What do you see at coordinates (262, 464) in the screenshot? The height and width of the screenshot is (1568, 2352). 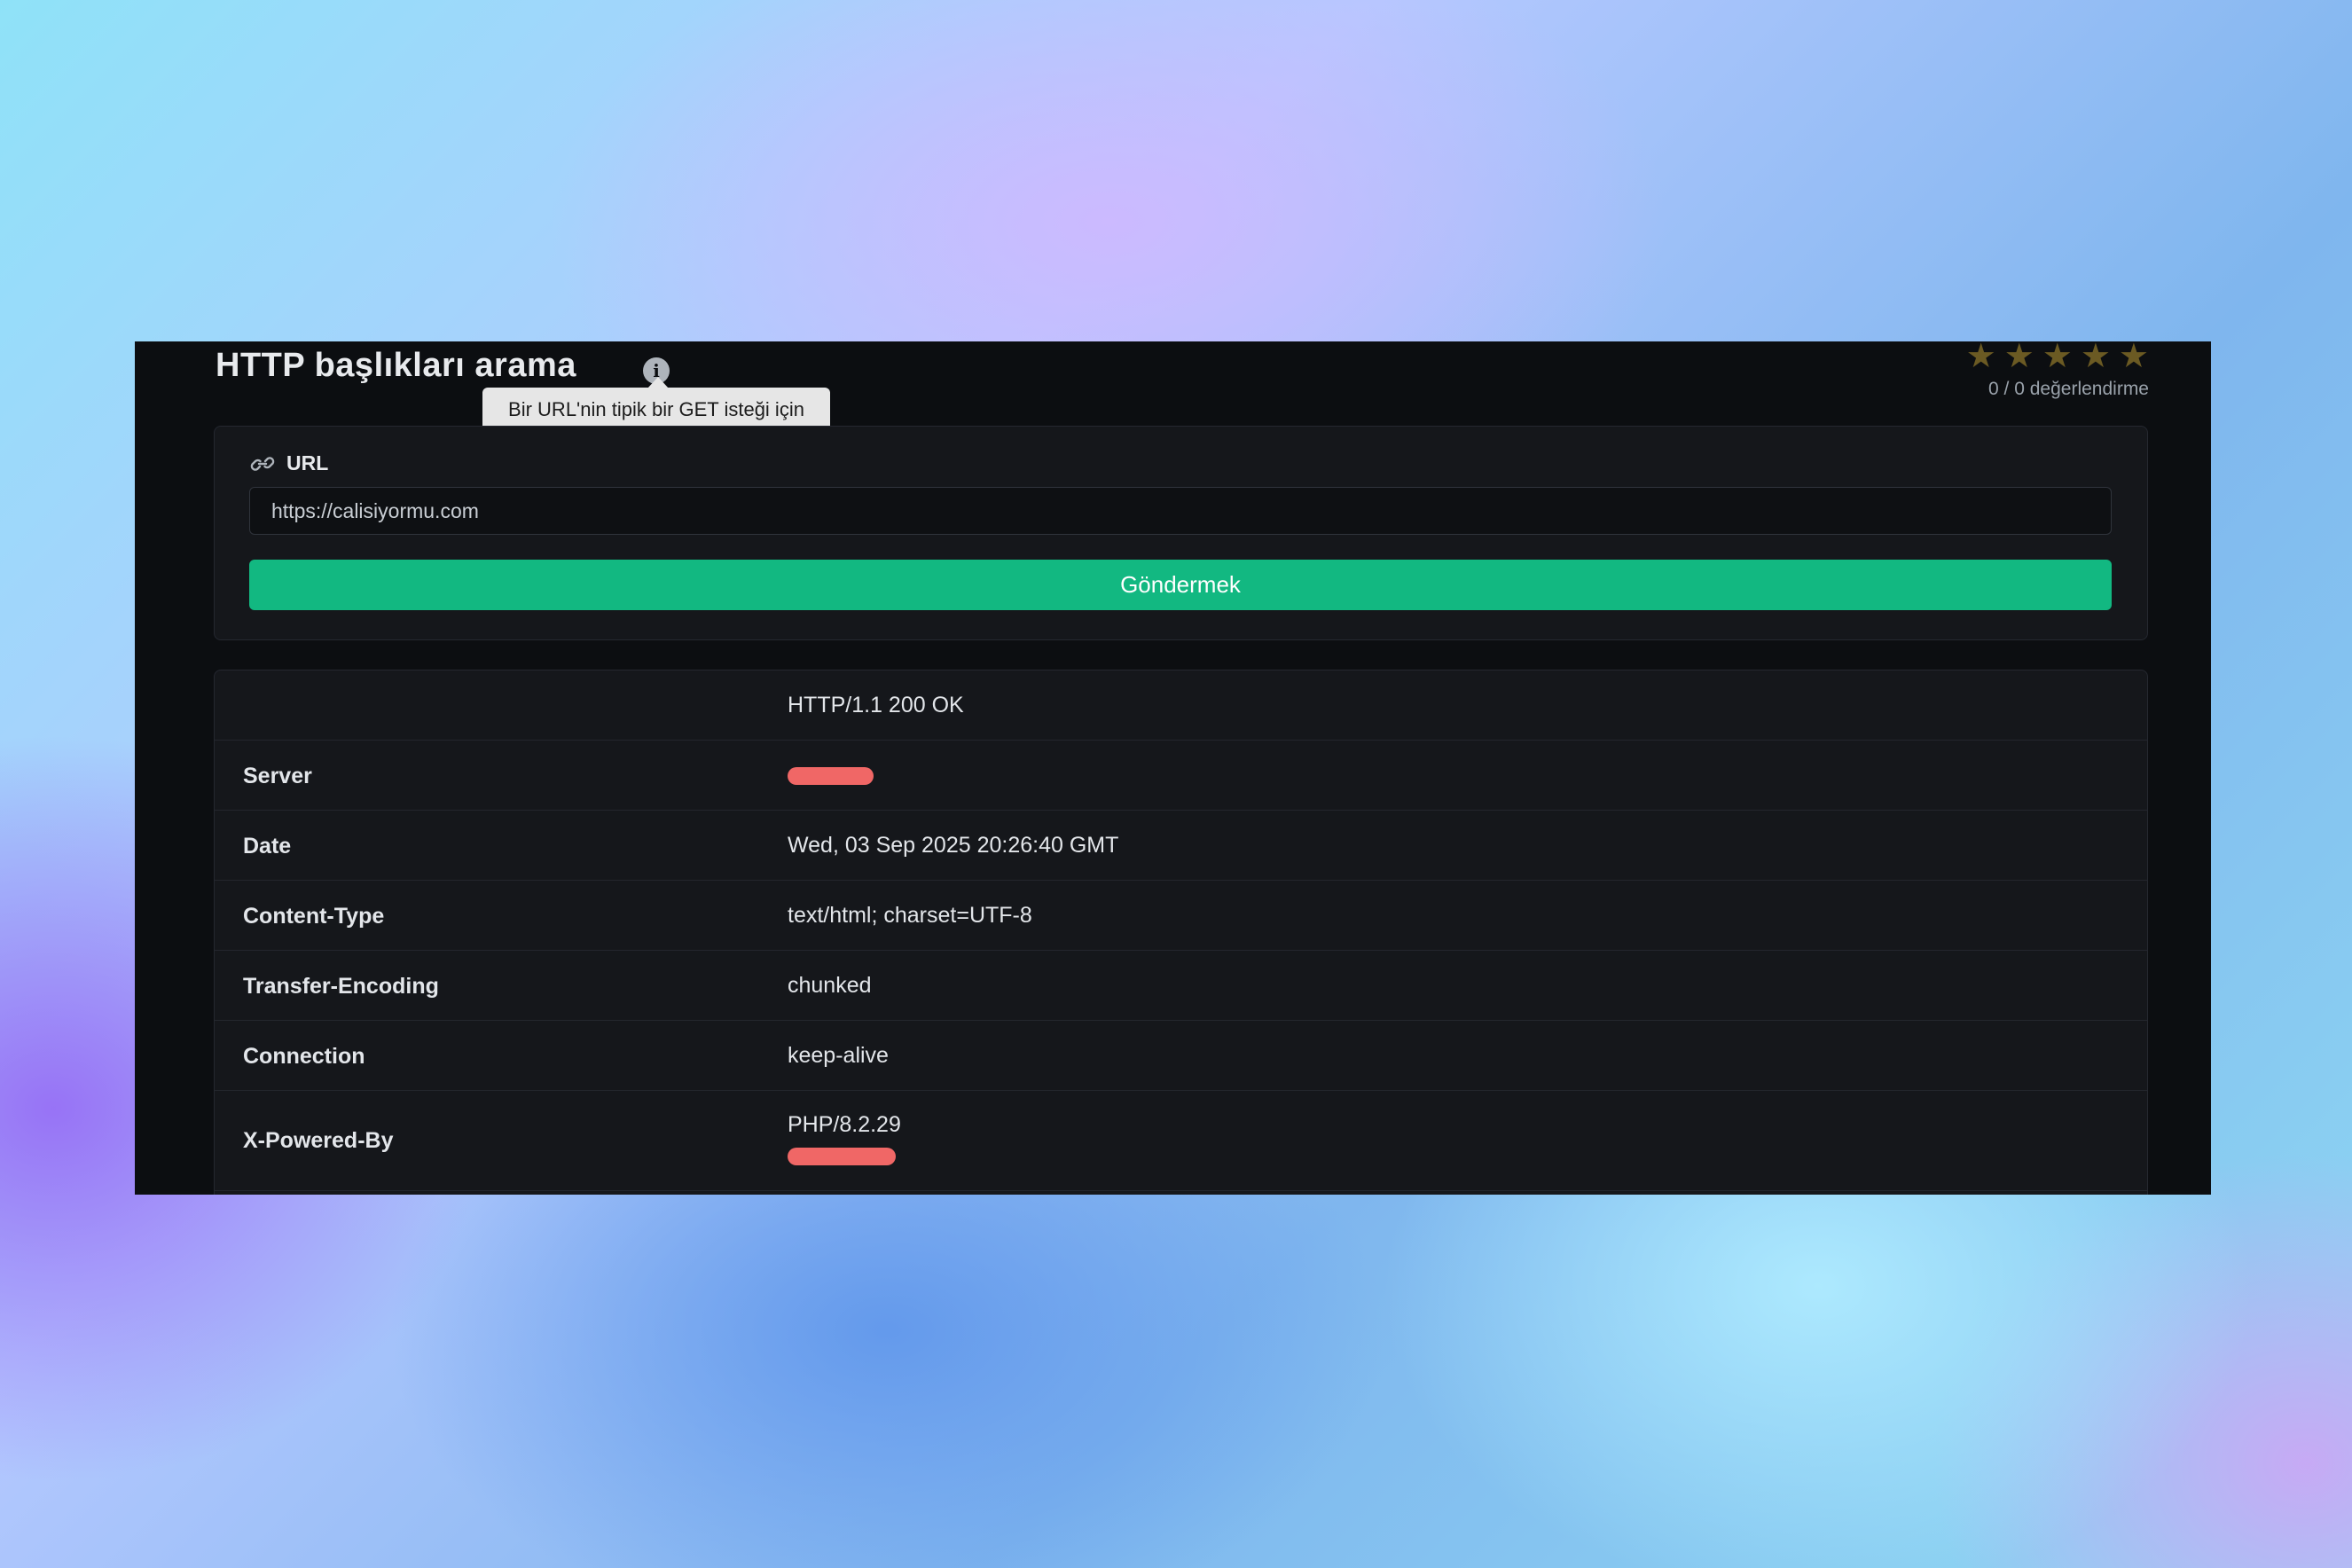 I see `link-icon` at bounding box center [262, 464].